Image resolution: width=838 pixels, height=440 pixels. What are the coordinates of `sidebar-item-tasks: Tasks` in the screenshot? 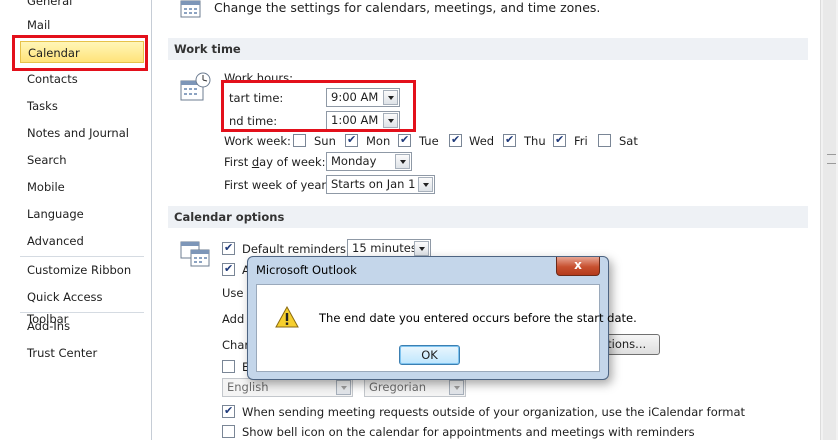 It's located at (82, 106).